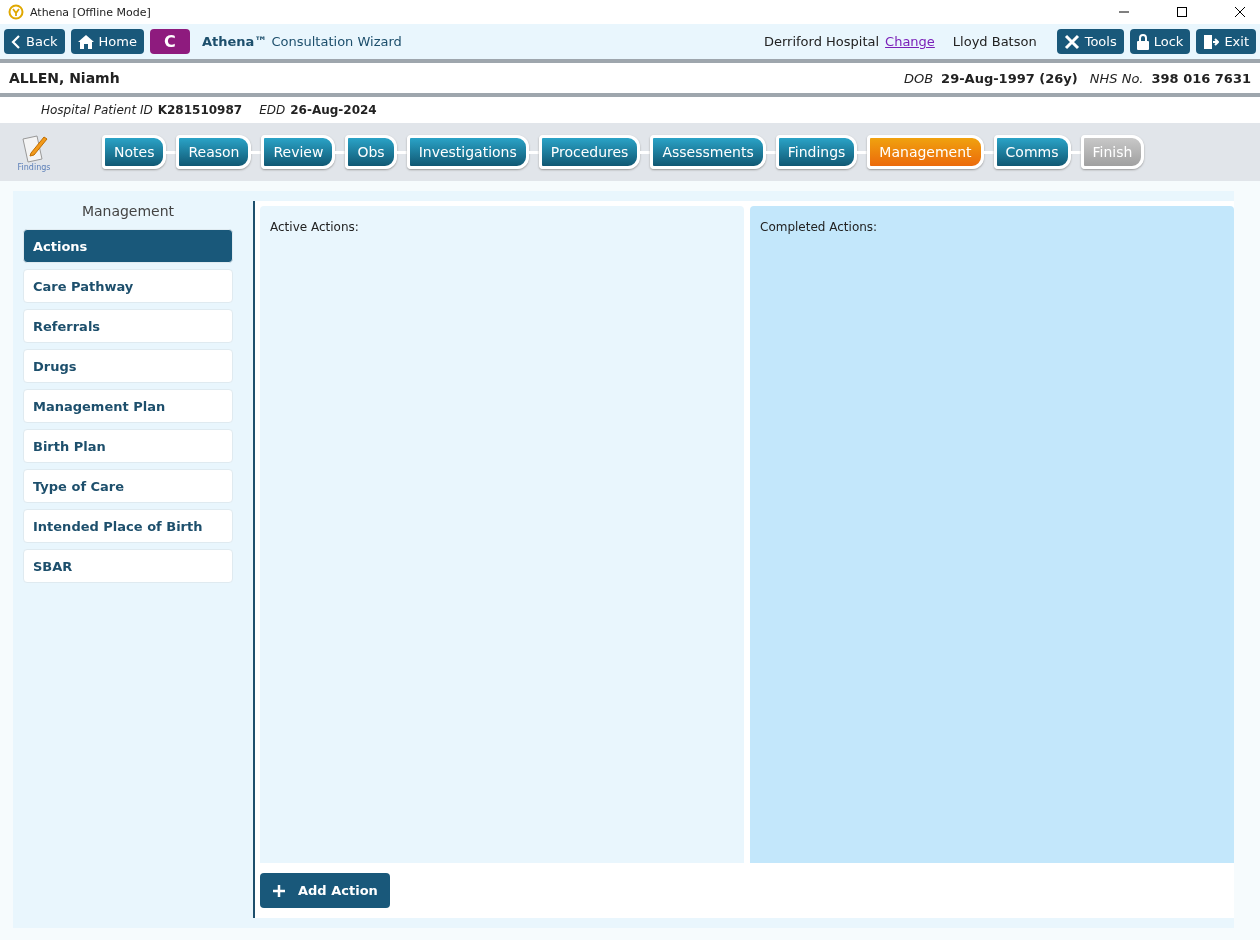  Describe the element at coordinates (708, 152) in the screenshot. I see `step-tab: Assessments` at that location.